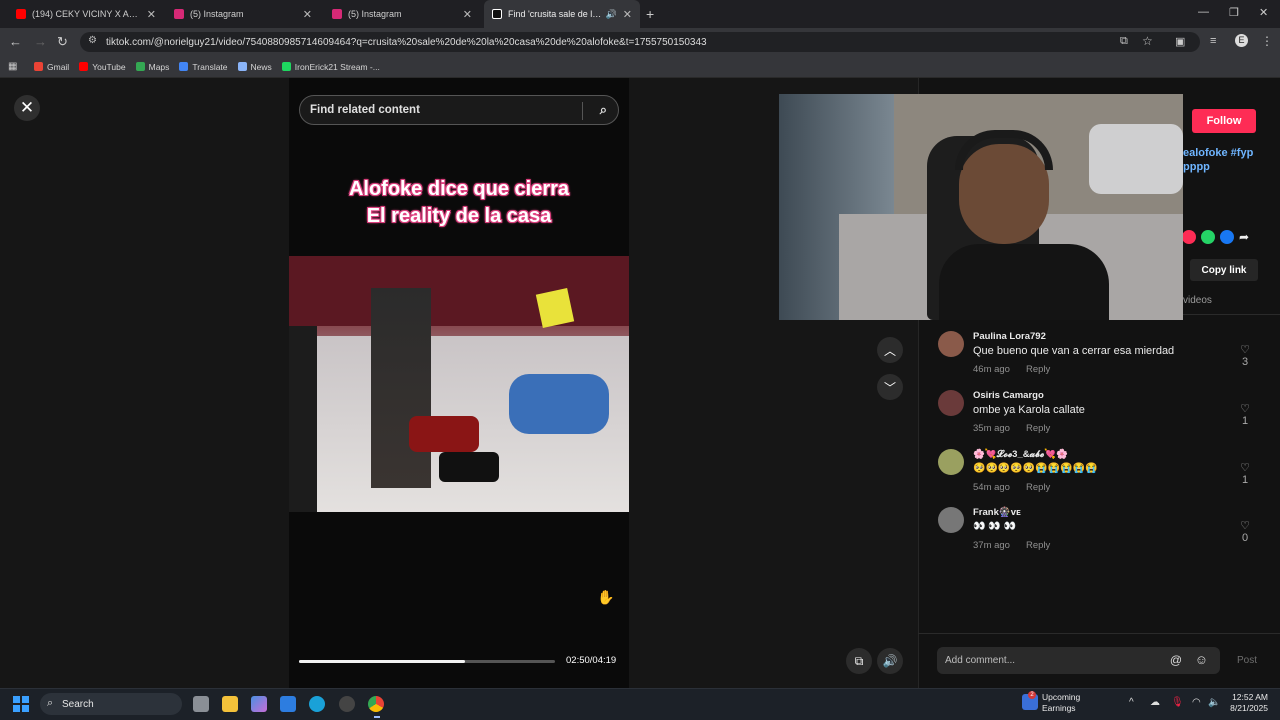 Image resolution: width=1280 pixels, height=720 pixels. Describe the element at coordinates (603, 110) in the screenshot. I see `search-icon: ⌕` at that location.